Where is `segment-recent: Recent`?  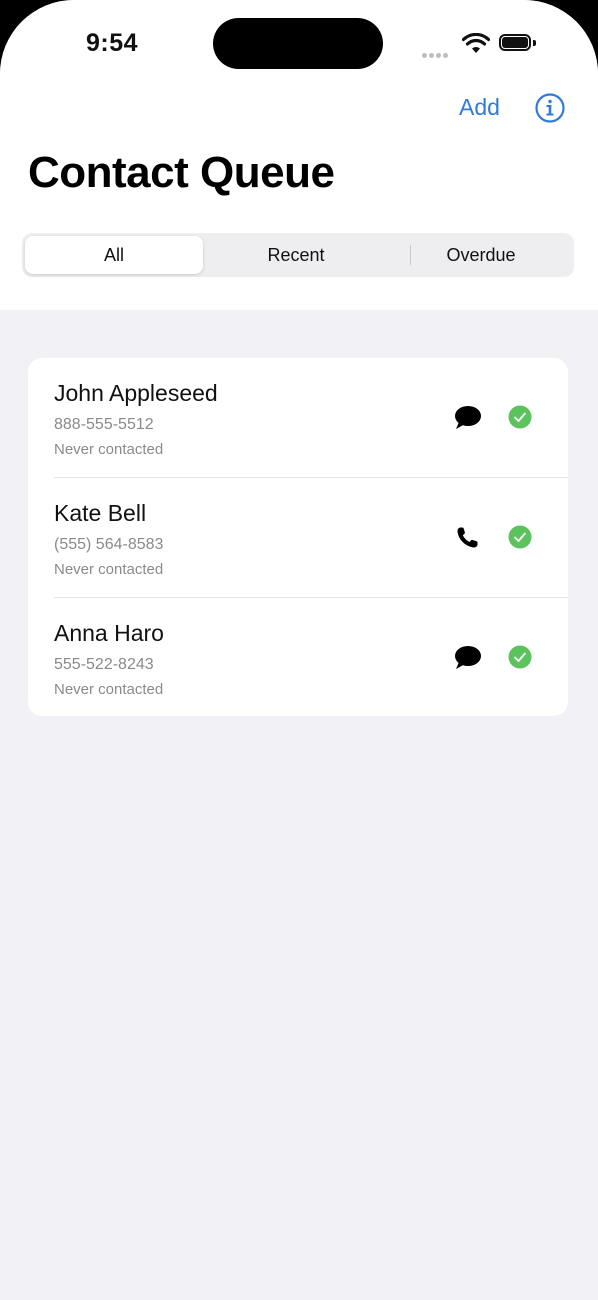
segment-recent: Recent is located at coordinates (296, 255).